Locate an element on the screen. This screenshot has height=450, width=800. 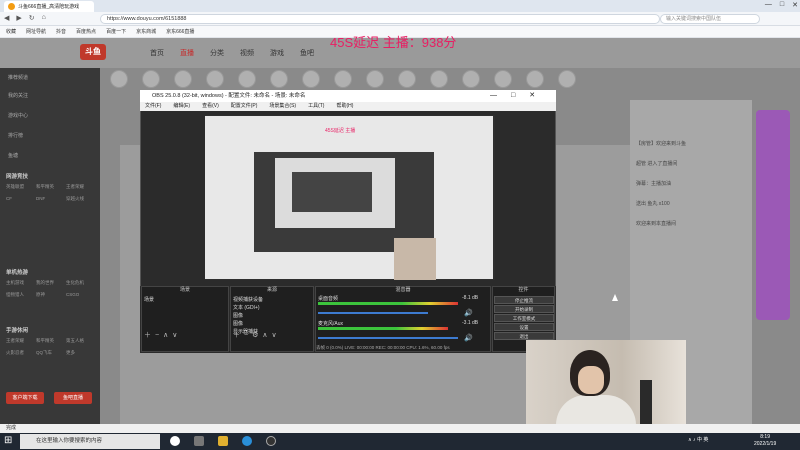
sidebar-link: 原神 is located at coordinates (51, 295).